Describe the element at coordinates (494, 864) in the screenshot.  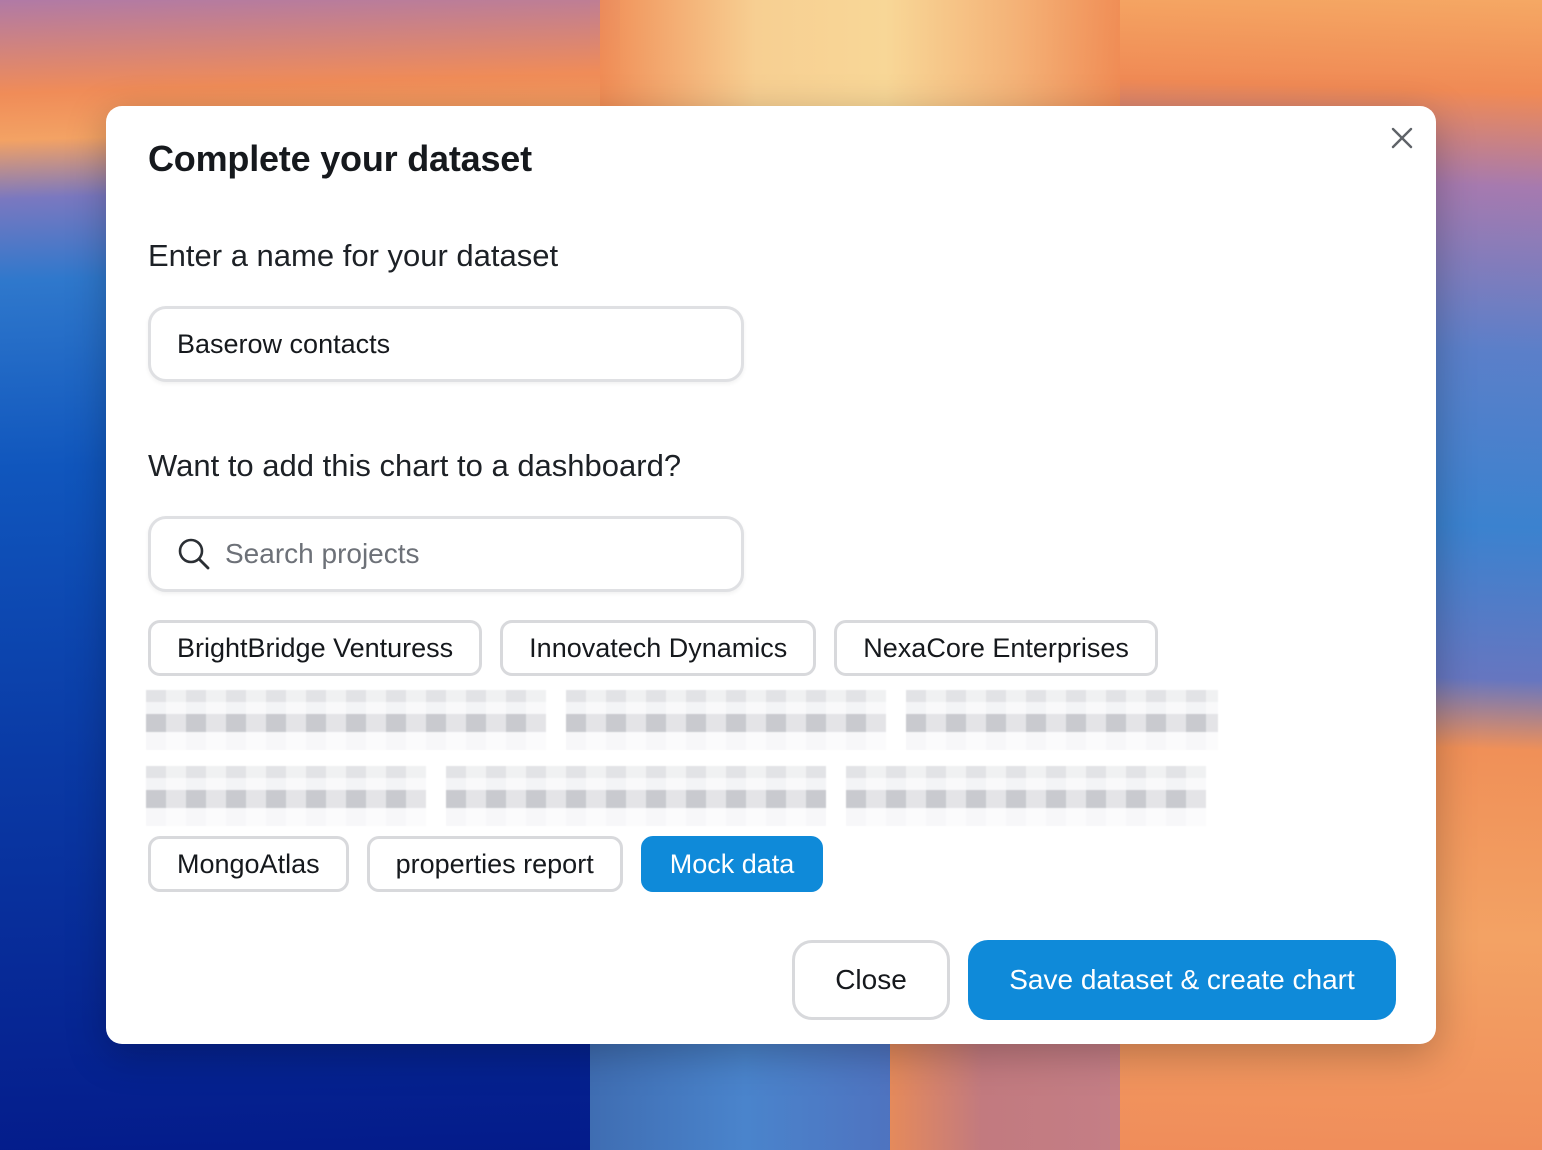
I see `project-chip: properties report` at that location.